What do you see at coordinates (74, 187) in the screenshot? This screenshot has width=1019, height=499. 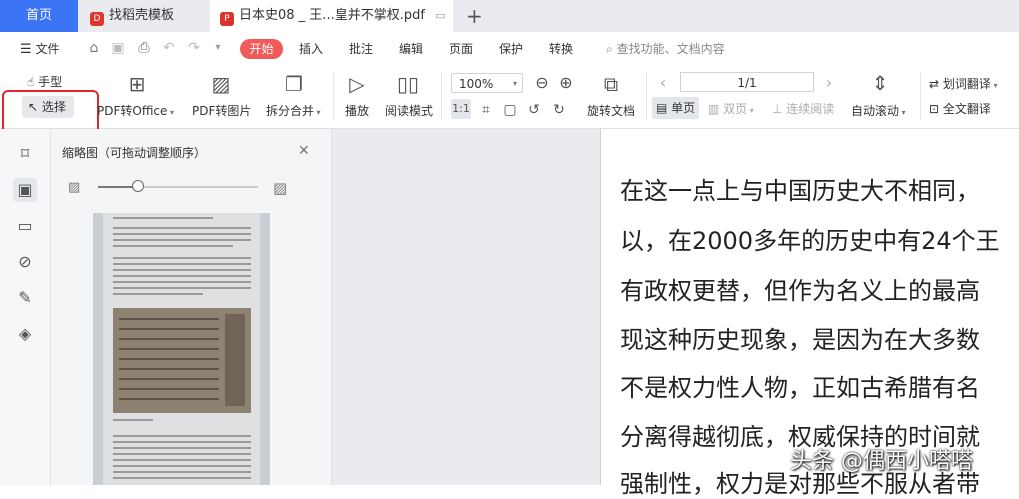 I see `small-image-icon: ▨` at bounding box center [74, 187].